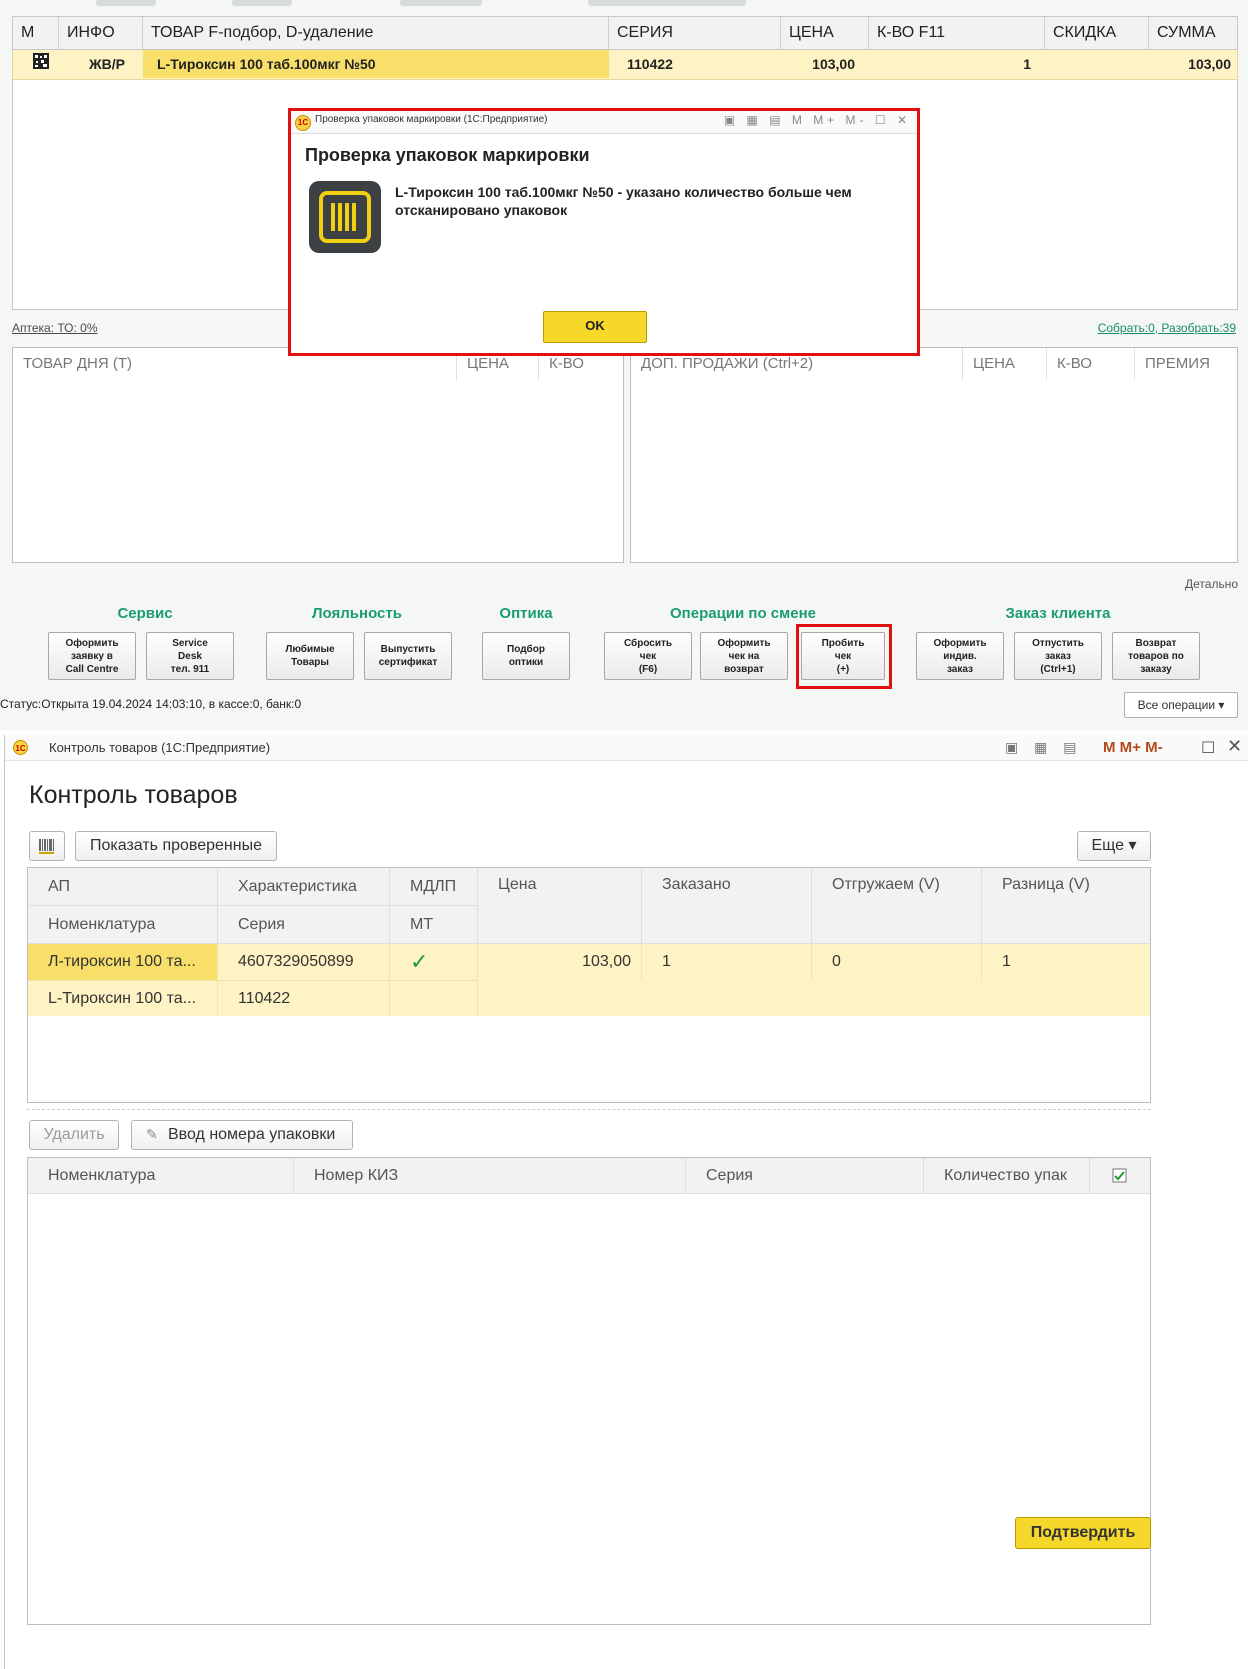  I want to click on row-diff: 1, so click(1006, 961).